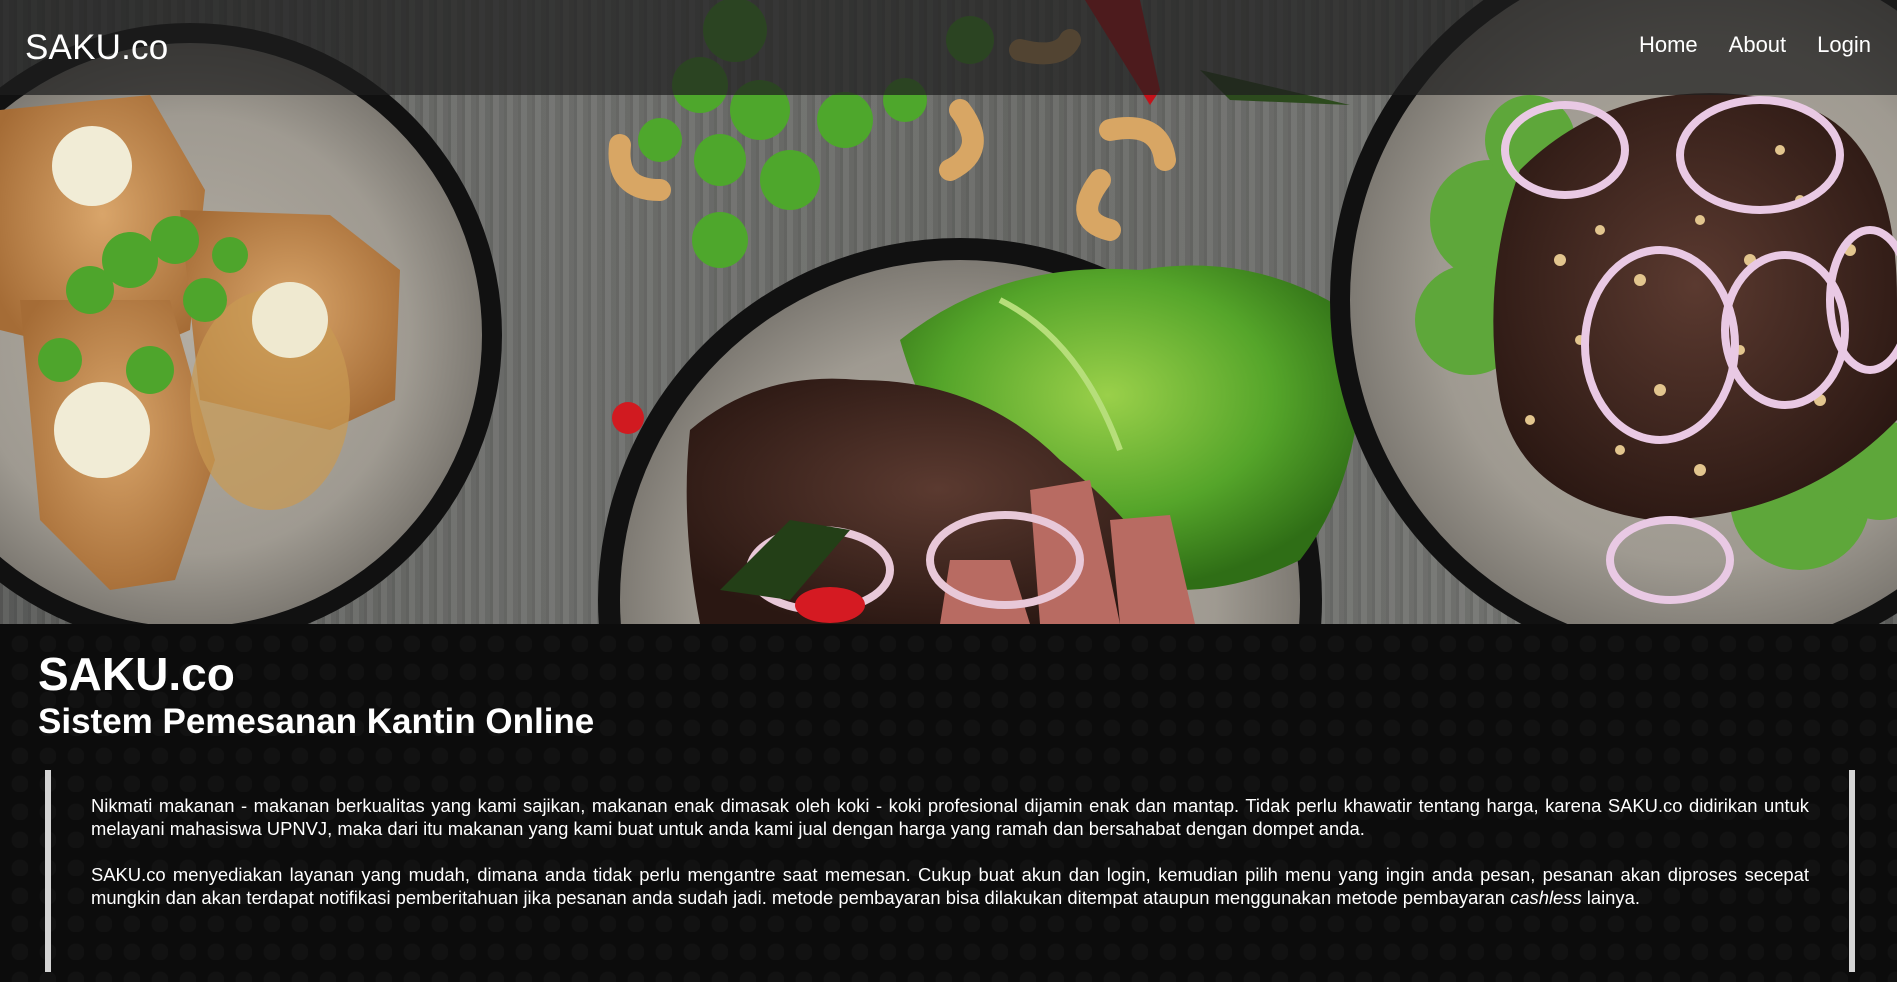 The image size is (1897, 982). What do you see at coordinates (1844, 45) in the screenshot?
I see `nav-login-link: Login` at bounding box center [1844, 45].